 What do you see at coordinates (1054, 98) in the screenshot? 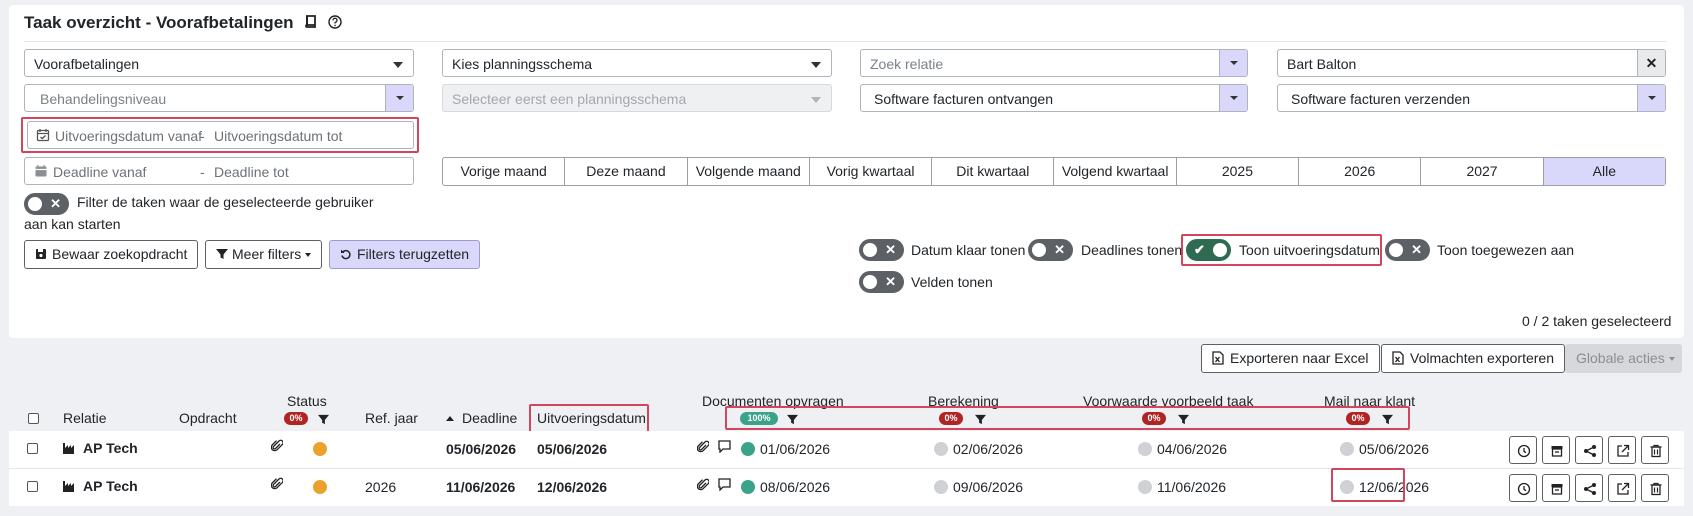
I see `software-received-select: Software facturen ontvangen` at bounding box center [1054, 98].